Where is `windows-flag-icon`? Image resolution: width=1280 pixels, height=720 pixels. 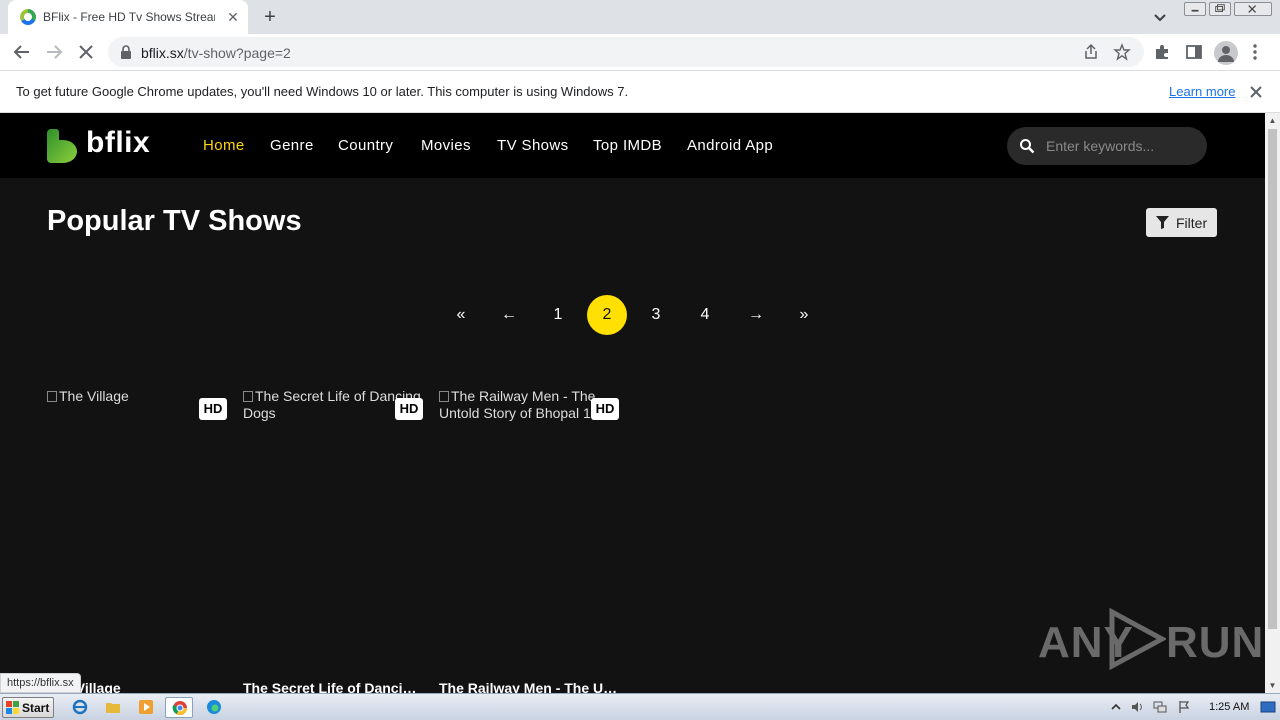 windows-flag-icon is located at coordinates (12, 707).